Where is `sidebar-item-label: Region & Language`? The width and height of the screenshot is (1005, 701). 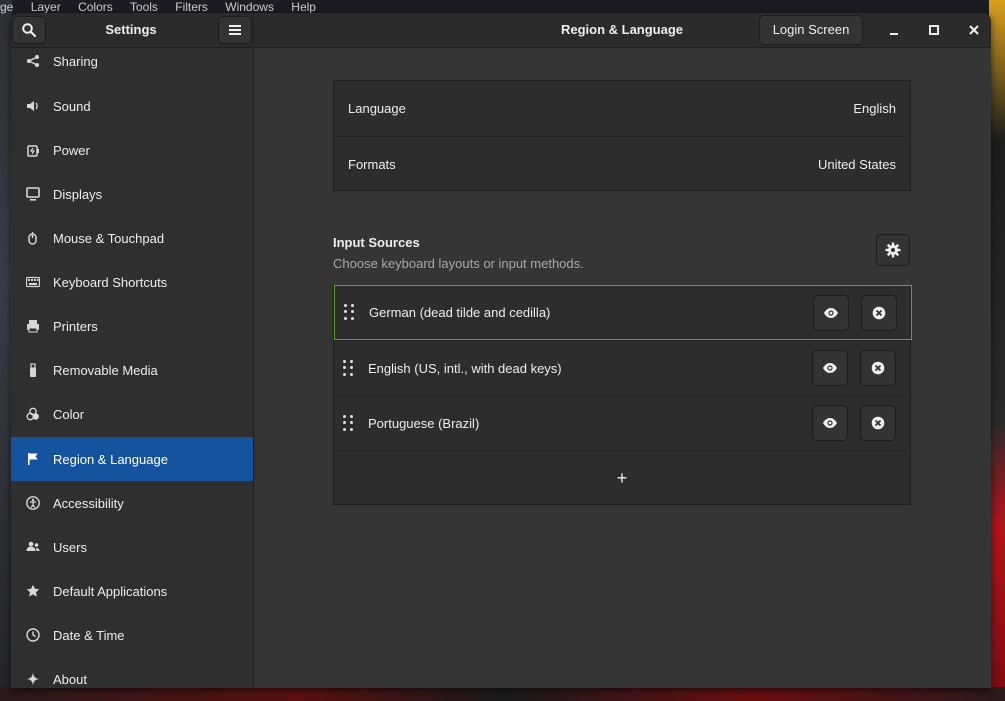
sidebar-item-label: Region & Language is located at coordinates (110, 459).